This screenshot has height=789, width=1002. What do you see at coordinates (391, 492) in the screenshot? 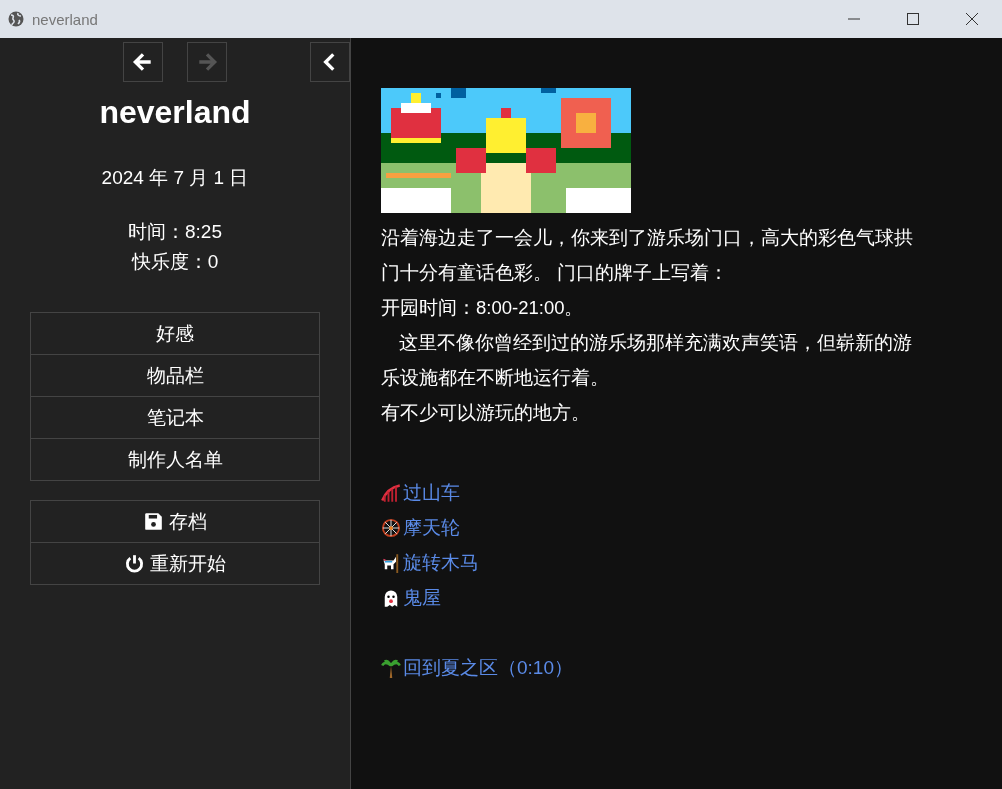
I see `roller-coaster-icon` at bounding box center [391, 492].